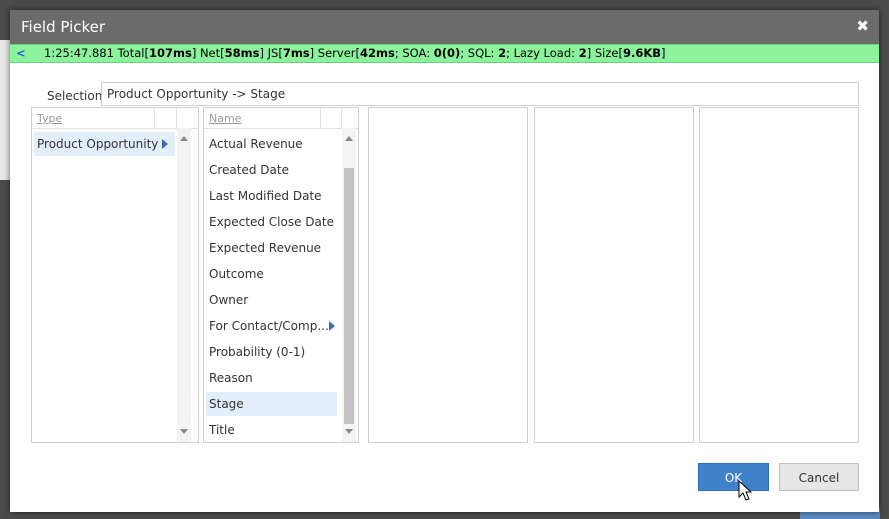  What do you see at coordinates (281, 118) in the screenshot?
I see `name-column-header: Name` at bounding box center [281, 118].